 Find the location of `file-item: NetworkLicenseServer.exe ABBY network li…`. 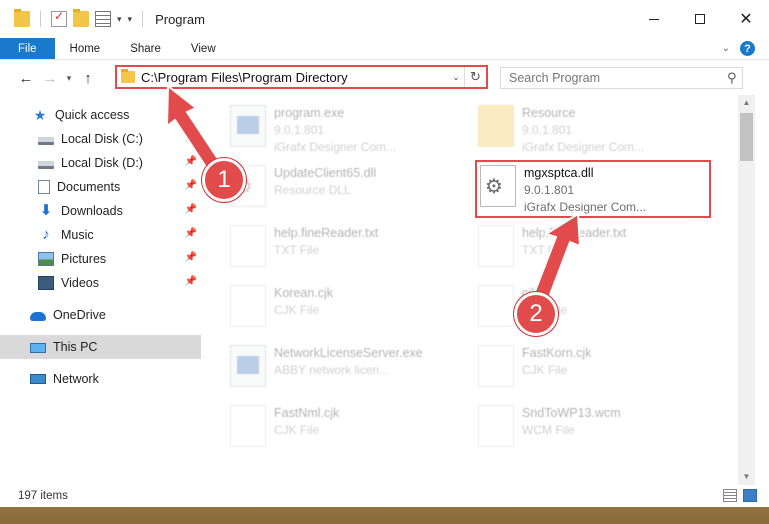

file-item: NetworkLicenseServer.exe ABBY network li… is located at coordinates (350, 370).